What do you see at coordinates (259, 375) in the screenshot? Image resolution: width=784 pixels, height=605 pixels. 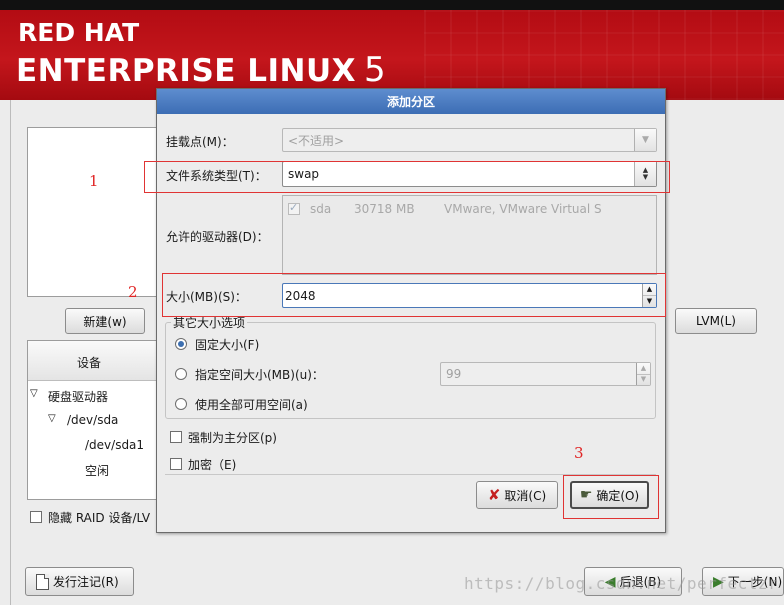 I see `fill-max-label: 指定空间大小(MB)(u)：` at bounding box center [259, 375].